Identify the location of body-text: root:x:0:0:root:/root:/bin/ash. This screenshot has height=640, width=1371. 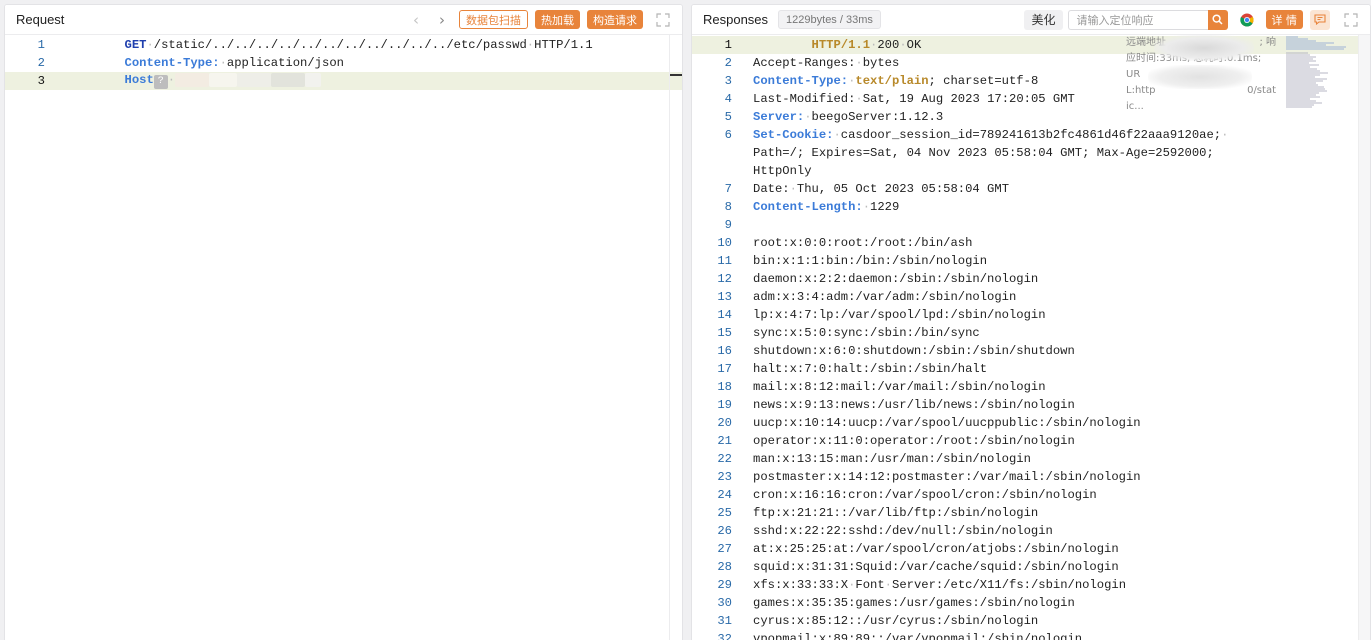
(863, 243).